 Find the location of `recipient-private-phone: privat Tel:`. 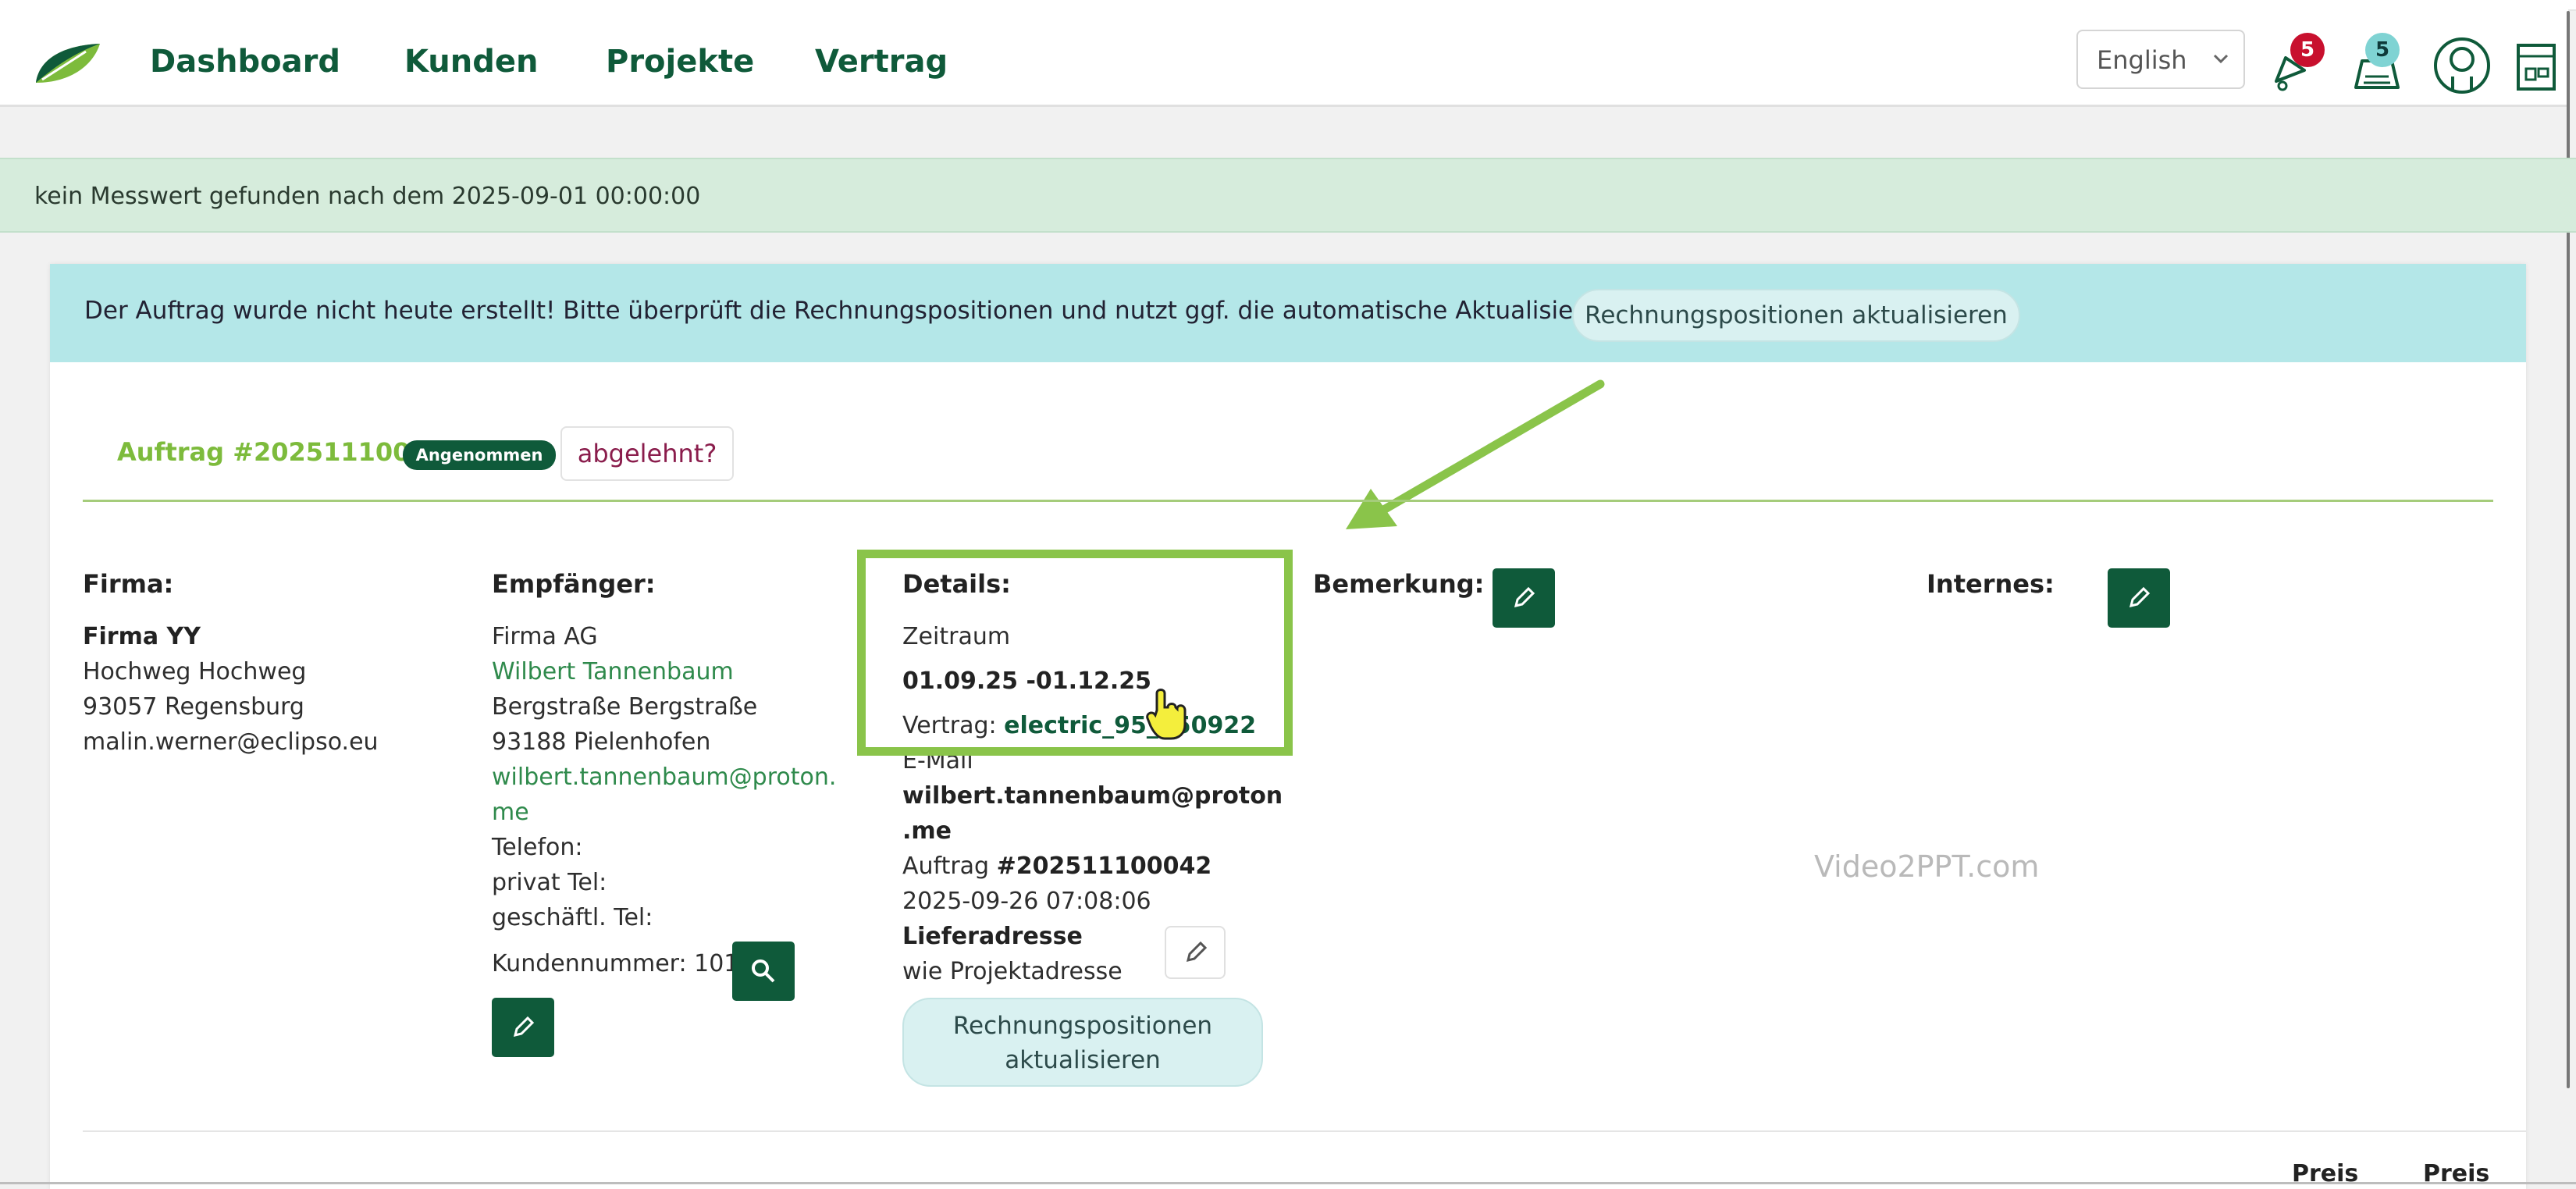

recipient-private-phone: privat Tel: is located at coordinates (549, 882).